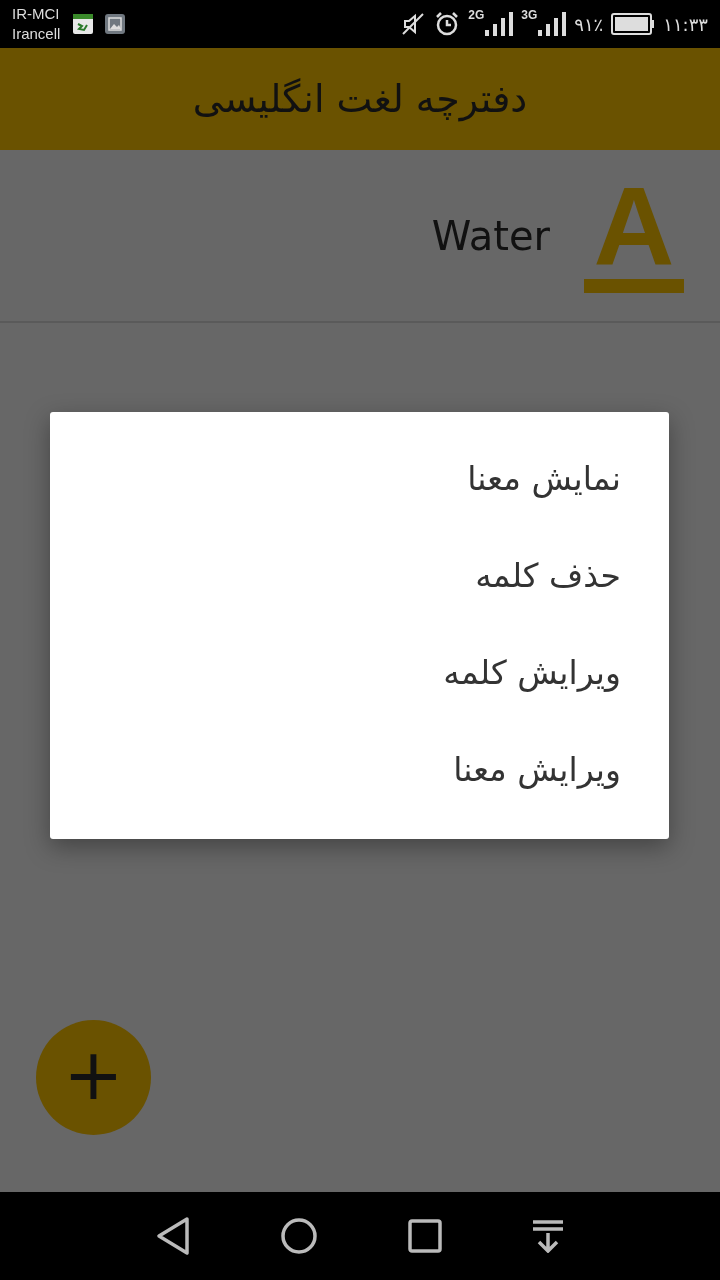  Describe the element at coordinates (360, 99) in the screenshot. I see `app-title: دفترچه لغت انگلیسی` at that location.